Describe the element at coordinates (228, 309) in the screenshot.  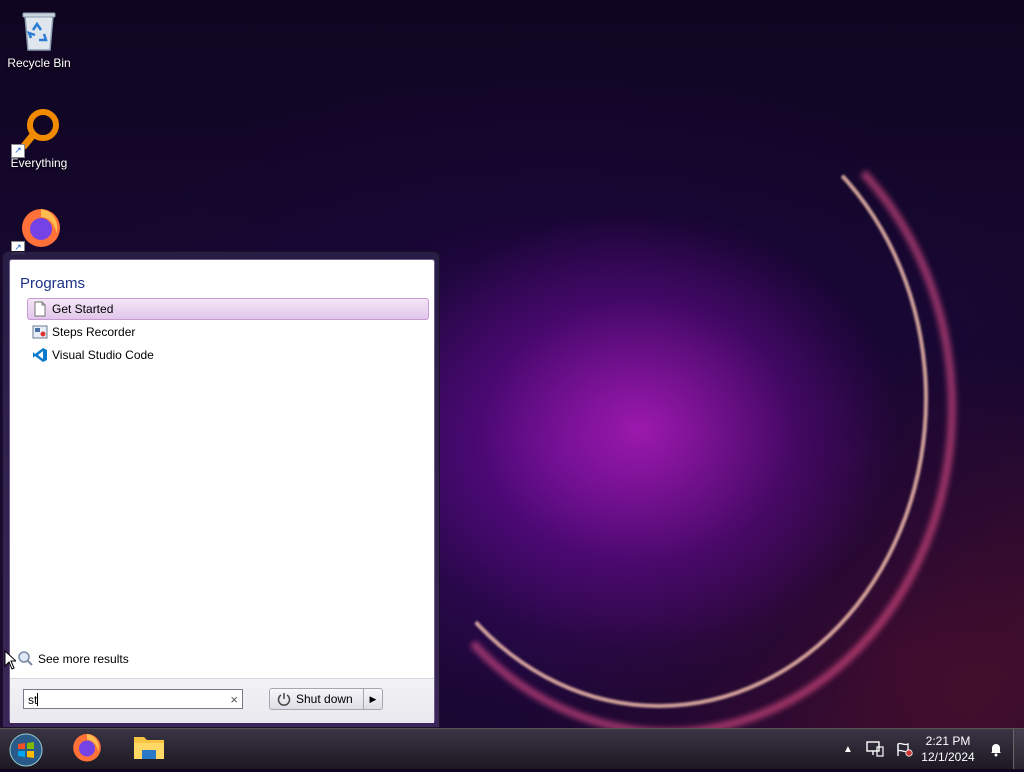
I see `program-item-get-started: Get Started` at that location.